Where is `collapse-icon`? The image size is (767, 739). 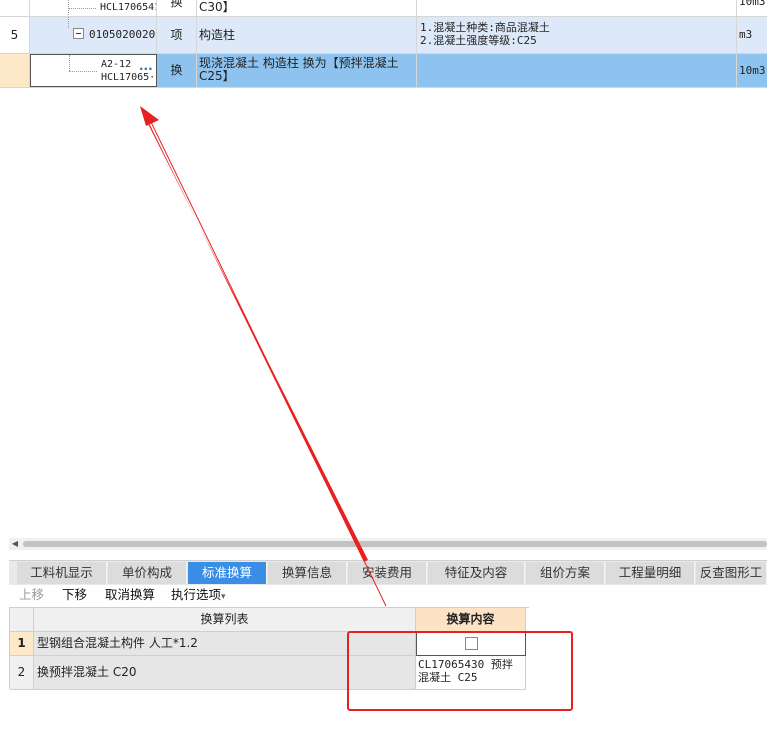
collapse-icon is located at coordinates (78, 33).